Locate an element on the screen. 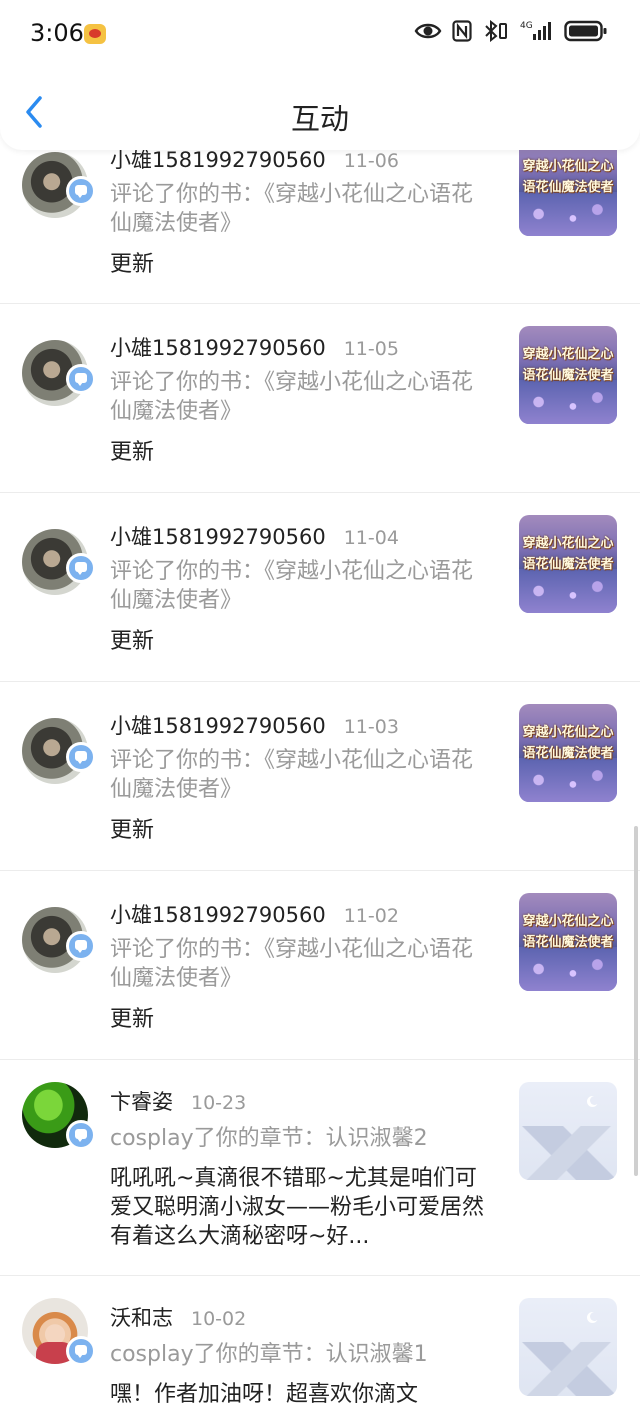 Image resolution: width=640 pixels, height=1423 pixels. page-title: 互动 is located at coordinates (319, 119).